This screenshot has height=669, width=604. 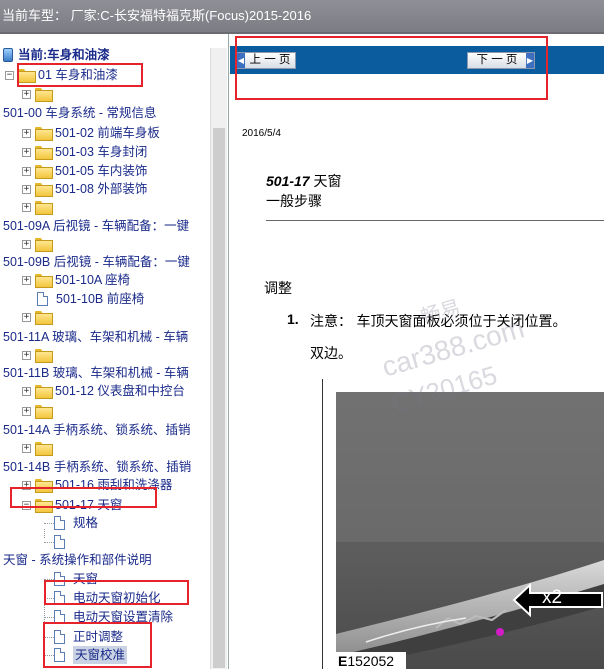 I want to click on arrow-right-icon: ▶, so click(x=530, y=60).